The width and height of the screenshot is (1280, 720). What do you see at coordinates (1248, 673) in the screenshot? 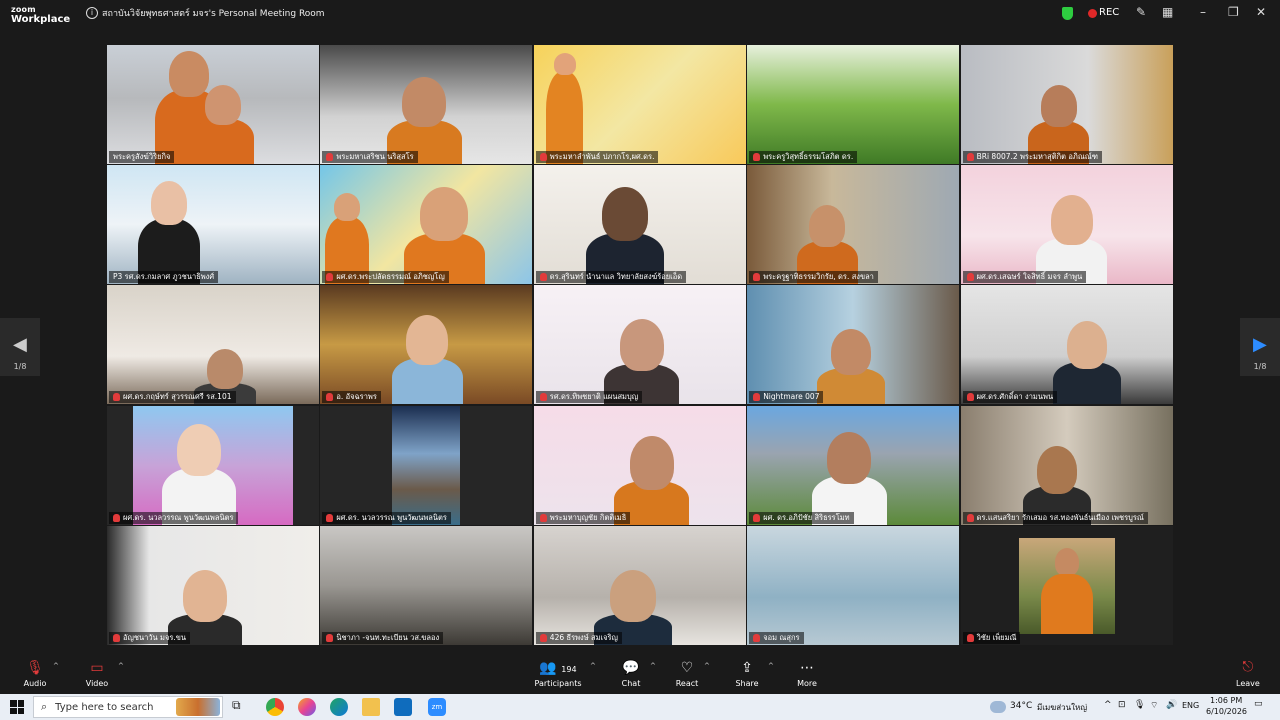
I see `leave-button: ⎋ Leave` at bounding box center [1248, 673].